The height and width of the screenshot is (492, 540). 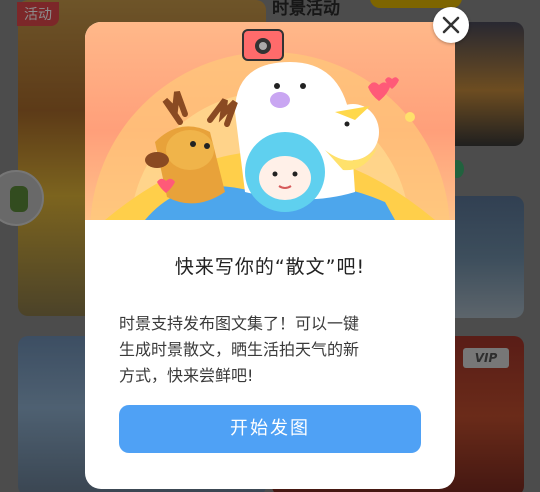 I want to click on description-line: 方式，快来尝鲜吧!, so click(x=186, y=375).